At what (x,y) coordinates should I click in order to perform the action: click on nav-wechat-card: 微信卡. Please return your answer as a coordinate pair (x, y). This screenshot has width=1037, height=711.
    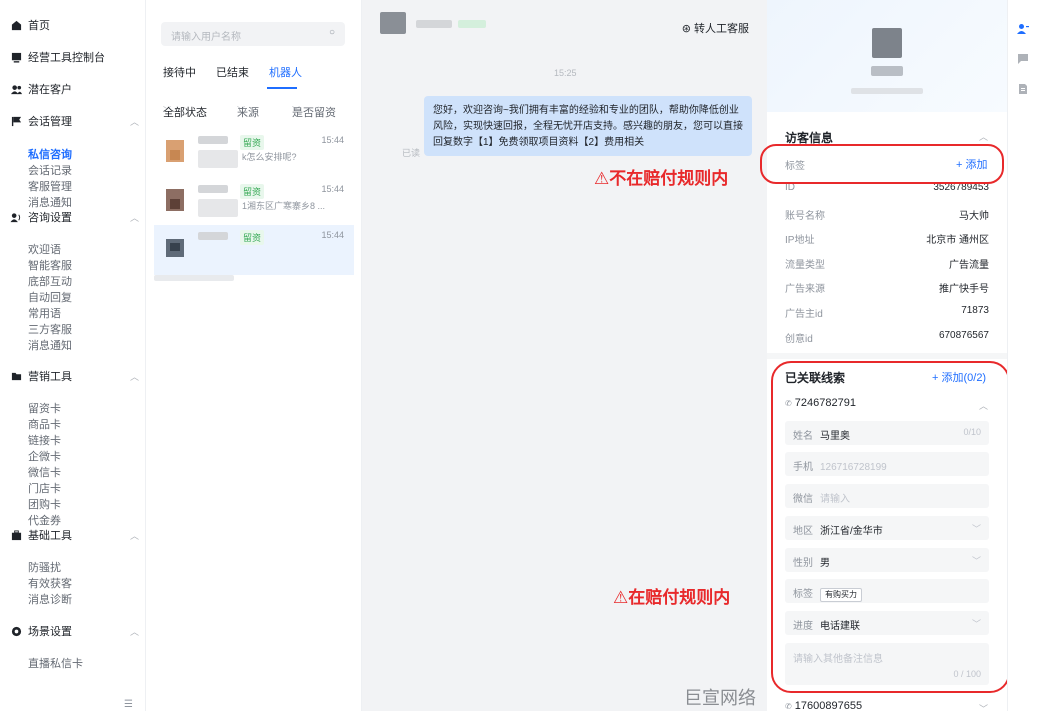
    Looking at the image, I should click on (57, 472).